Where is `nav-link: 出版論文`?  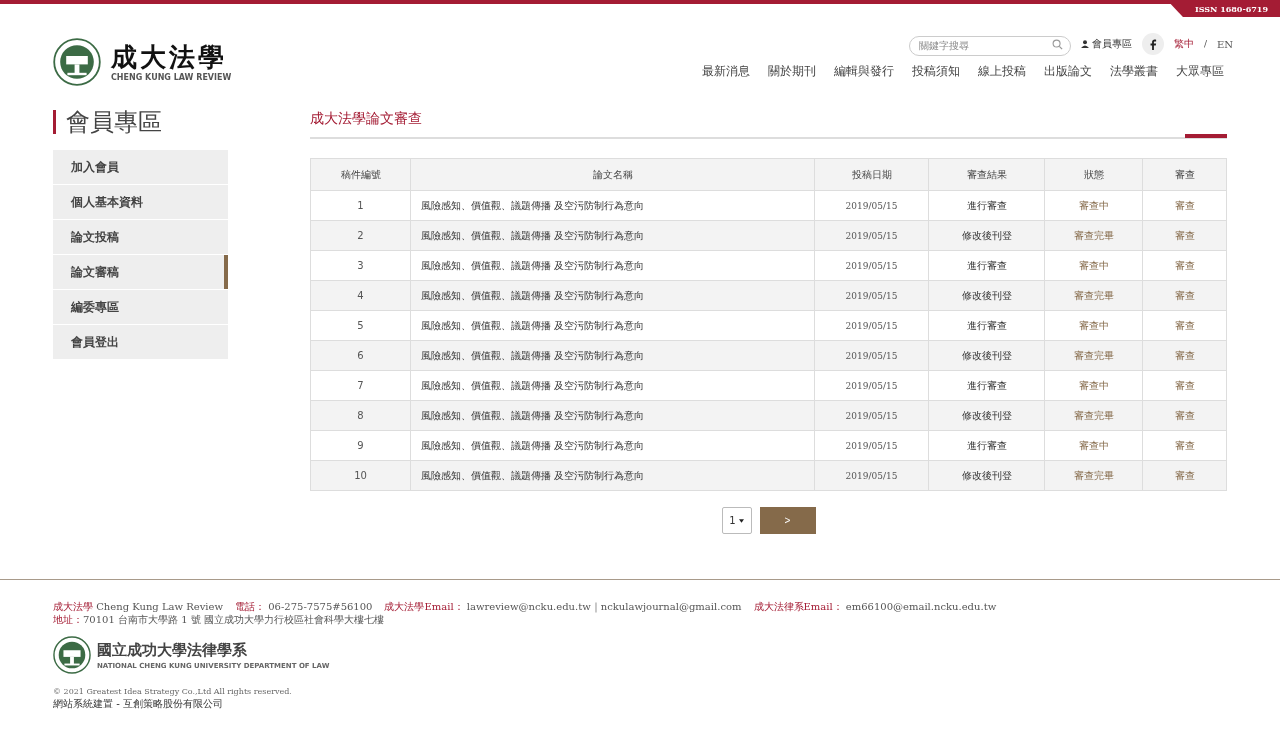
nav-link: 出版論文 is located at coordinates (1068, 71).